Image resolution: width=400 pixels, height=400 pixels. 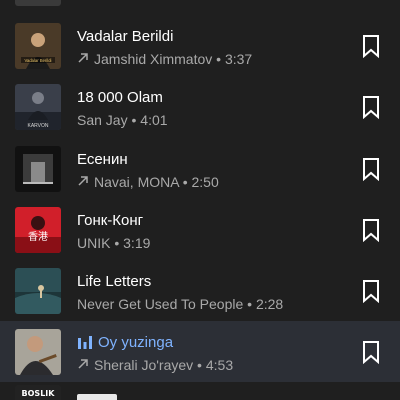 I want to click on track-title: Есенин, so click(x=102, y=159).